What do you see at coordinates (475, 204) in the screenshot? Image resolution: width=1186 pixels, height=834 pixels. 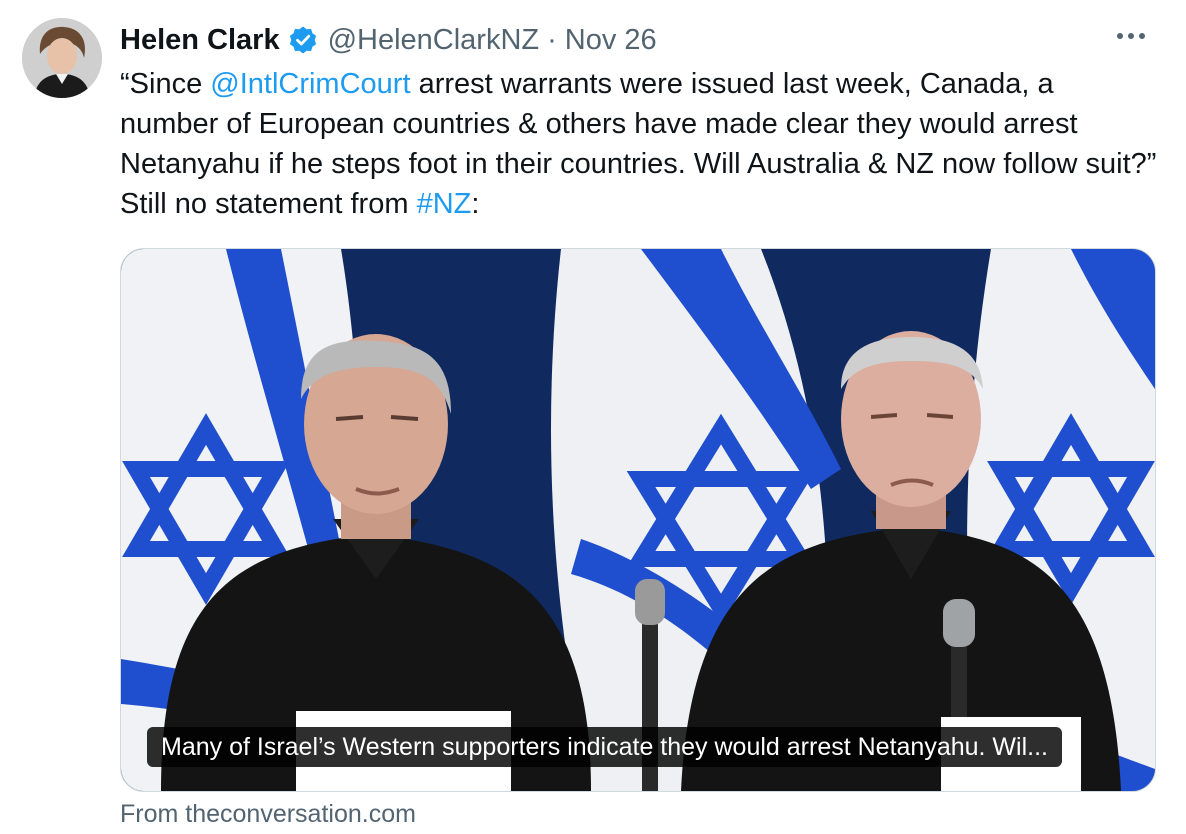 I see `tweet-text-part: :` at bounding box center [475, 204].